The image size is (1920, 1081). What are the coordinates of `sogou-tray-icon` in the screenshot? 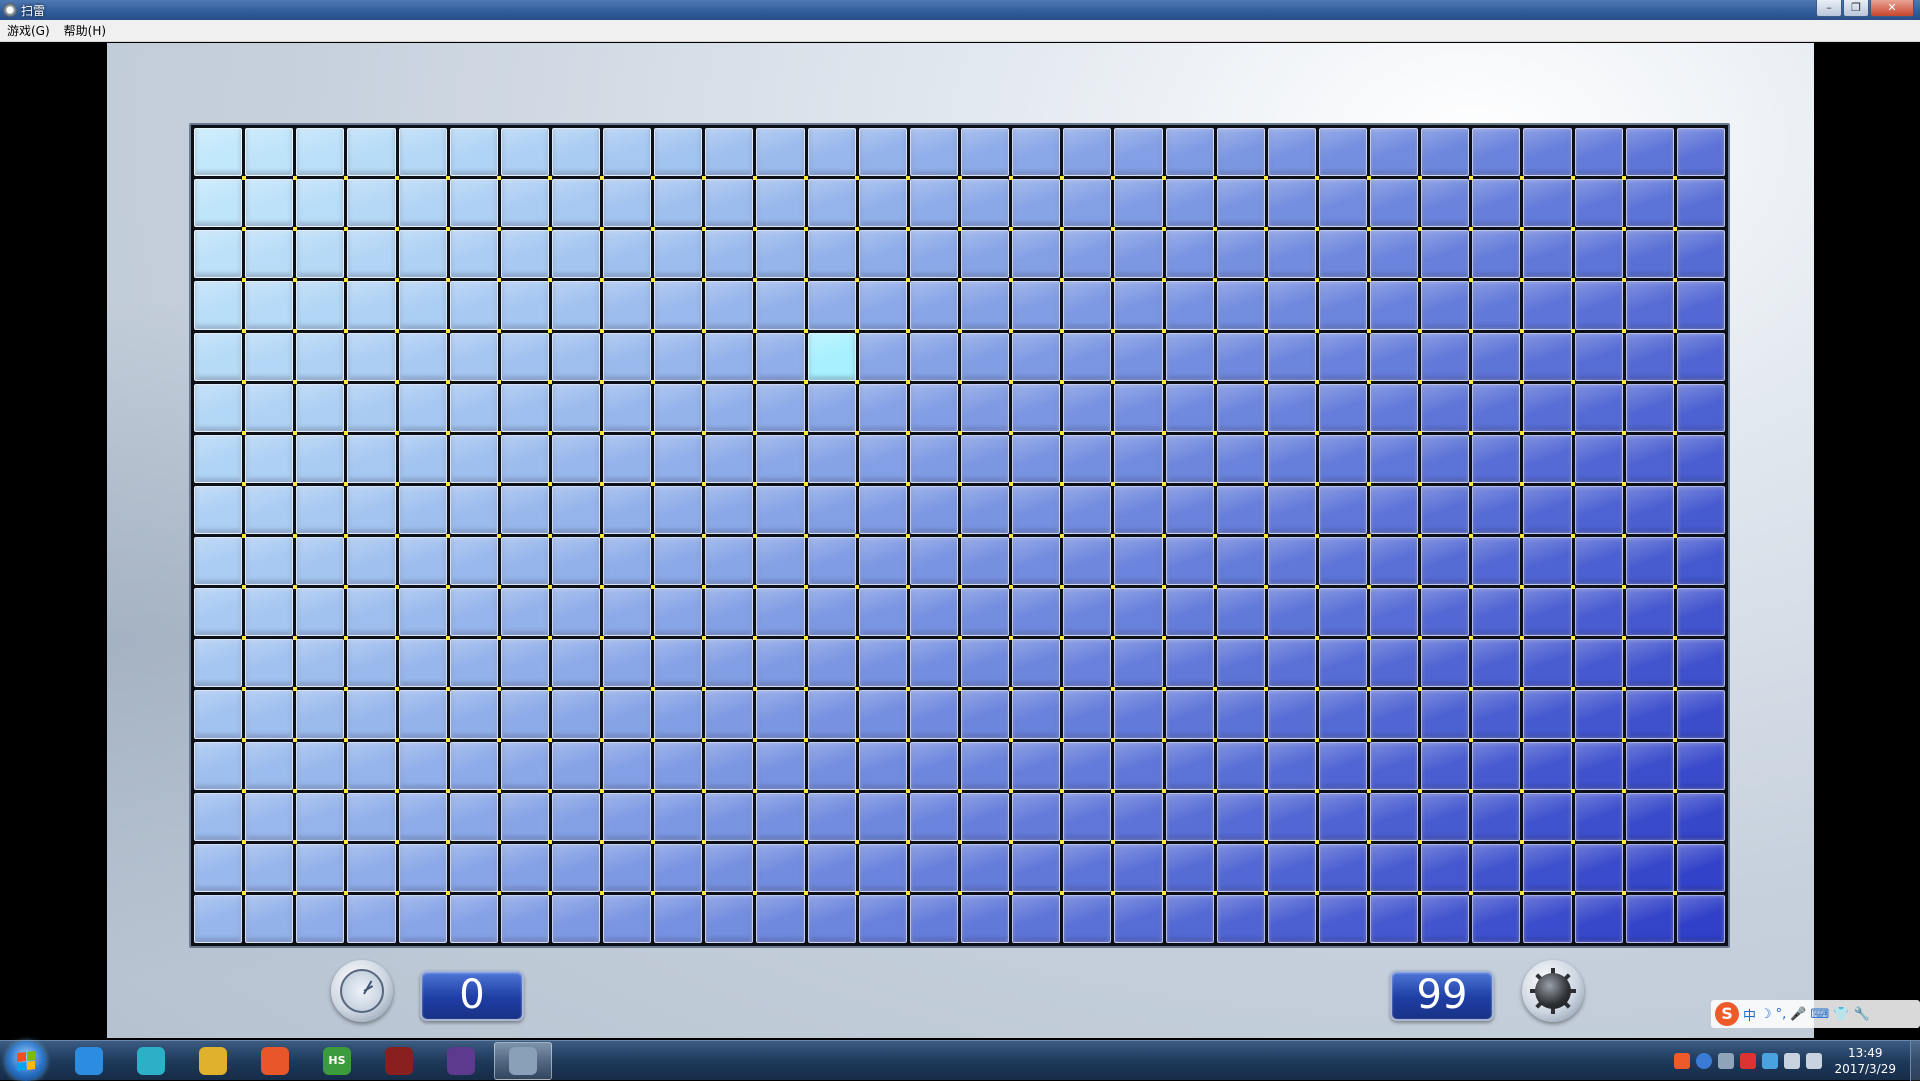 It's located at (1682, 1061).